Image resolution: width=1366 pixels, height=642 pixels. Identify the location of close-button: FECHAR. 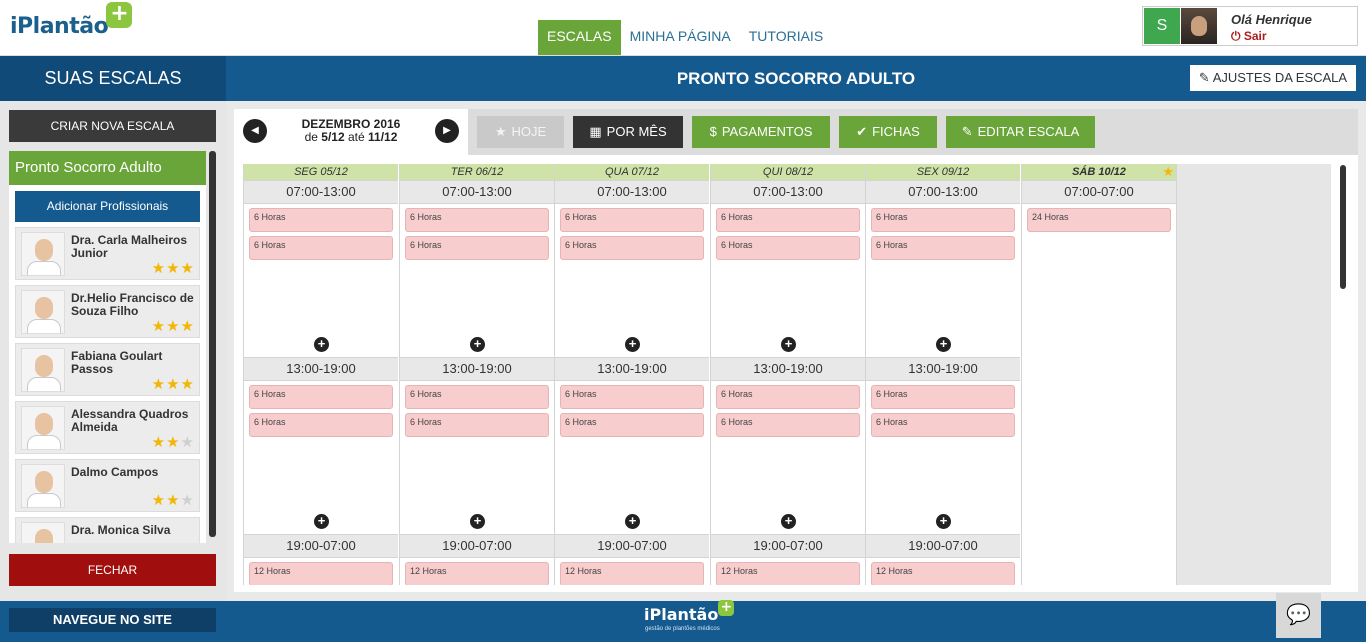
(112, 570).